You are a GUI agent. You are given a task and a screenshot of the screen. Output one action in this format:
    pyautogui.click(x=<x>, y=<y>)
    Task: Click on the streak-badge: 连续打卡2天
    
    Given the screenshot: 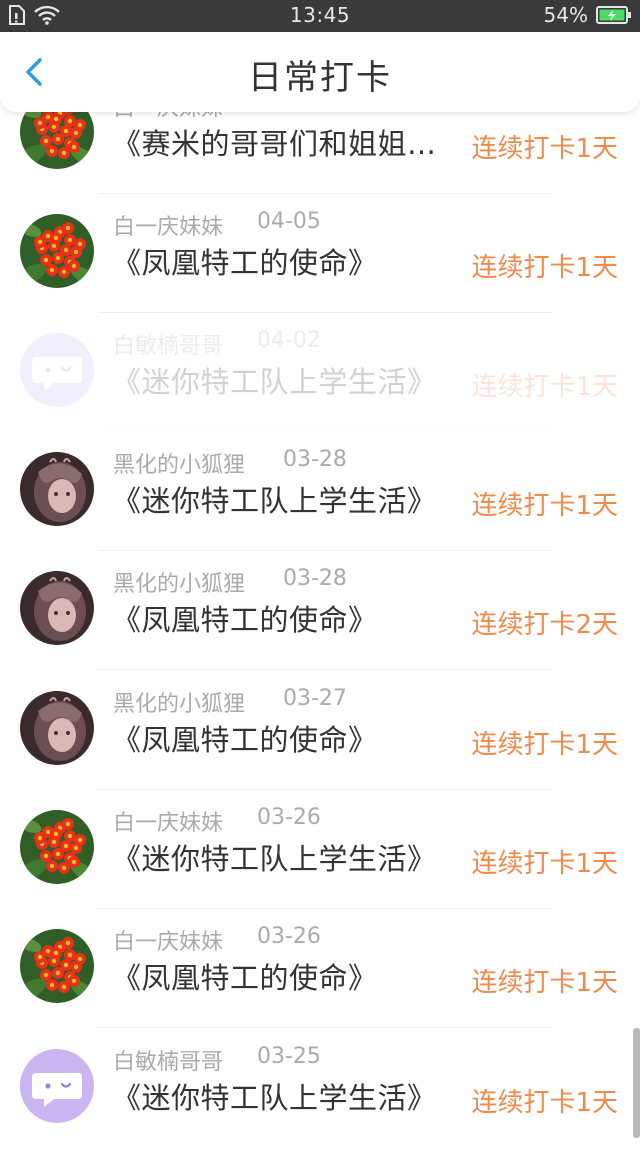 What is the action you would take?
    pyautogui.click(x=544, y=625)
    